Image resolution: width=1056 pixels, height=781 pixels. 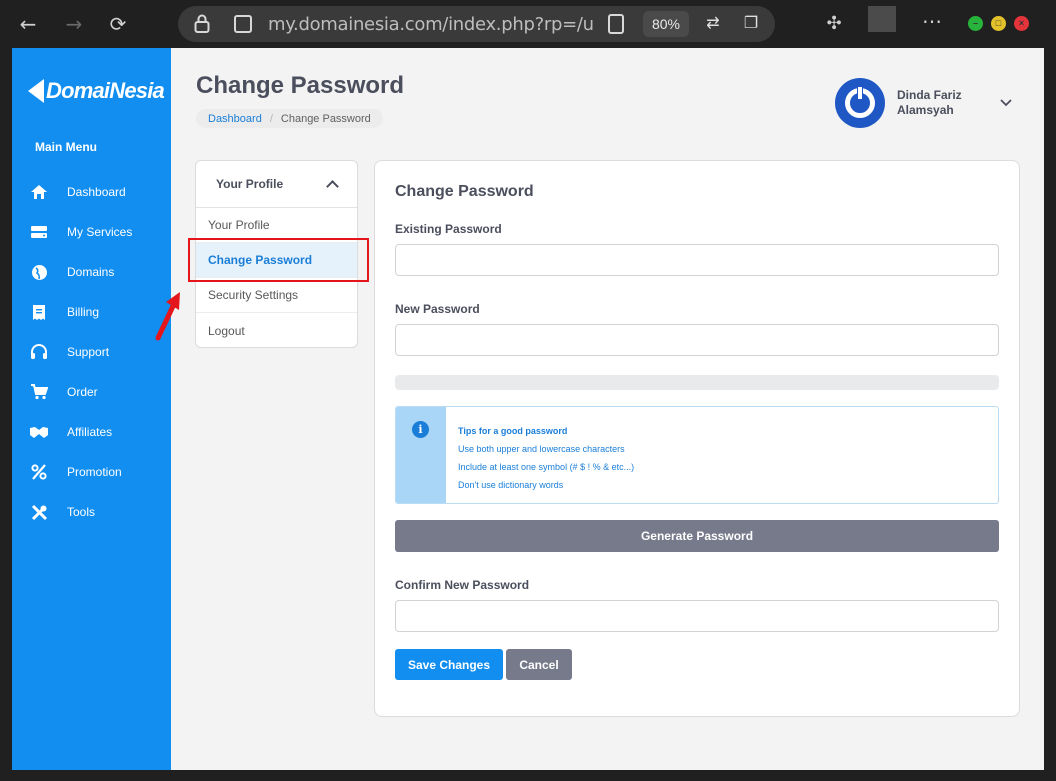 What do you see at coordinates (39, 512) in the screenshot?
I see `tools-icon` at bounding box center [39, 512].